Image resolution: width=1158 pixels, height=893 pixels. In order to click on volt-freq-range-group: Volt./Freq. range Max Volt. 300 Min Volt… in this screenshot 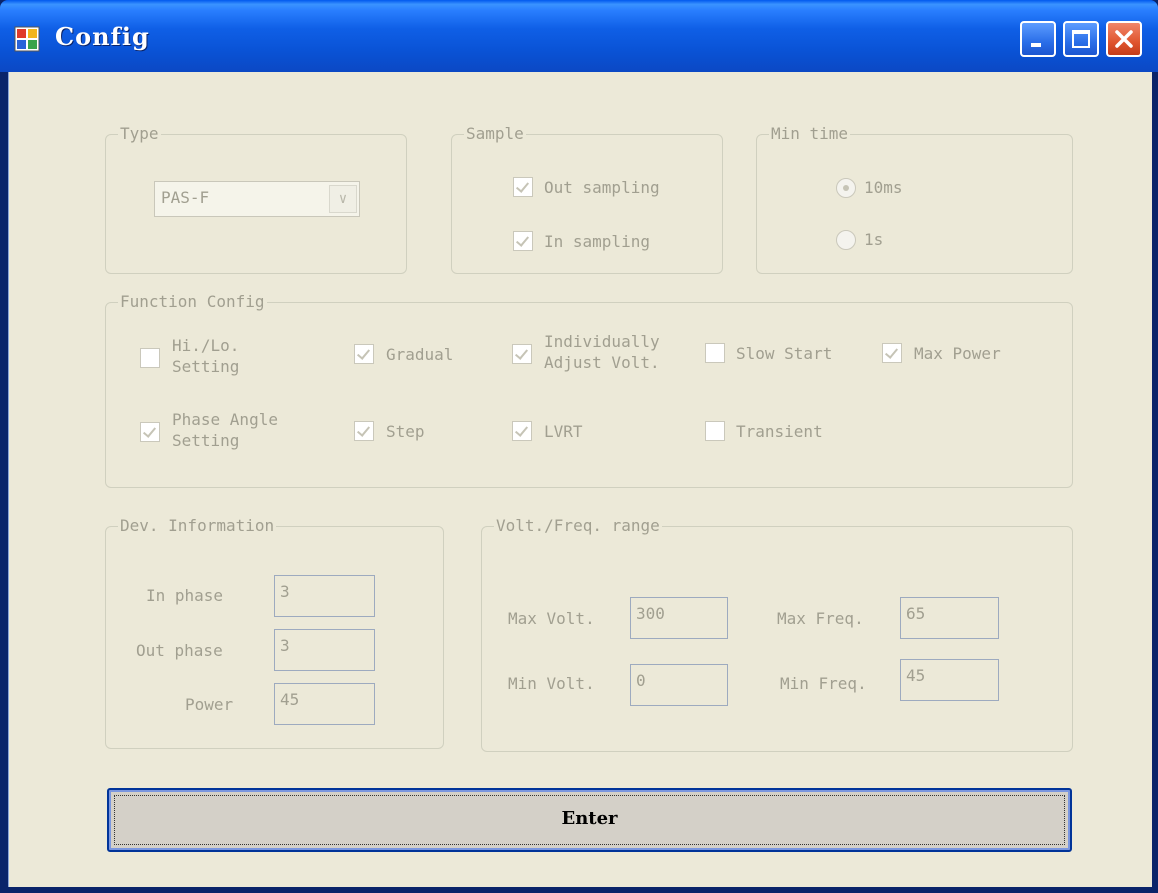, I will do `click(777, 633)`.